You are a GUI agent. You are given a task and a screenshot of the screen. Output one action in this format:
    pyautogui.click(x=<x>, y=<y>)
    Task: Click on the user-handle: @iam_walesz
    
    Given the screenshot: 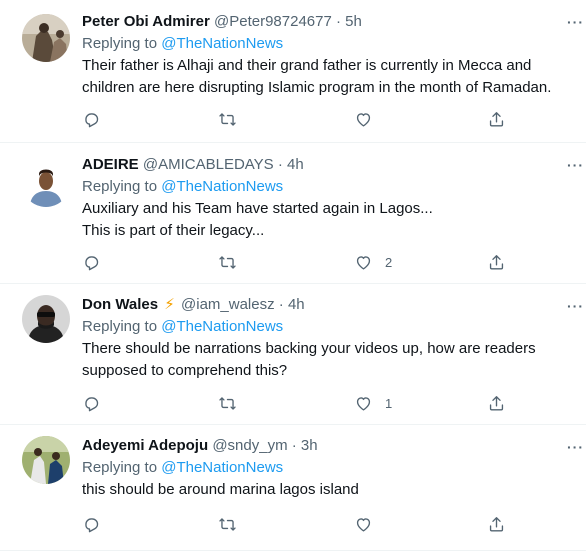 What is the action you would take?
    pyautogui.click(x=228, y=304)
    